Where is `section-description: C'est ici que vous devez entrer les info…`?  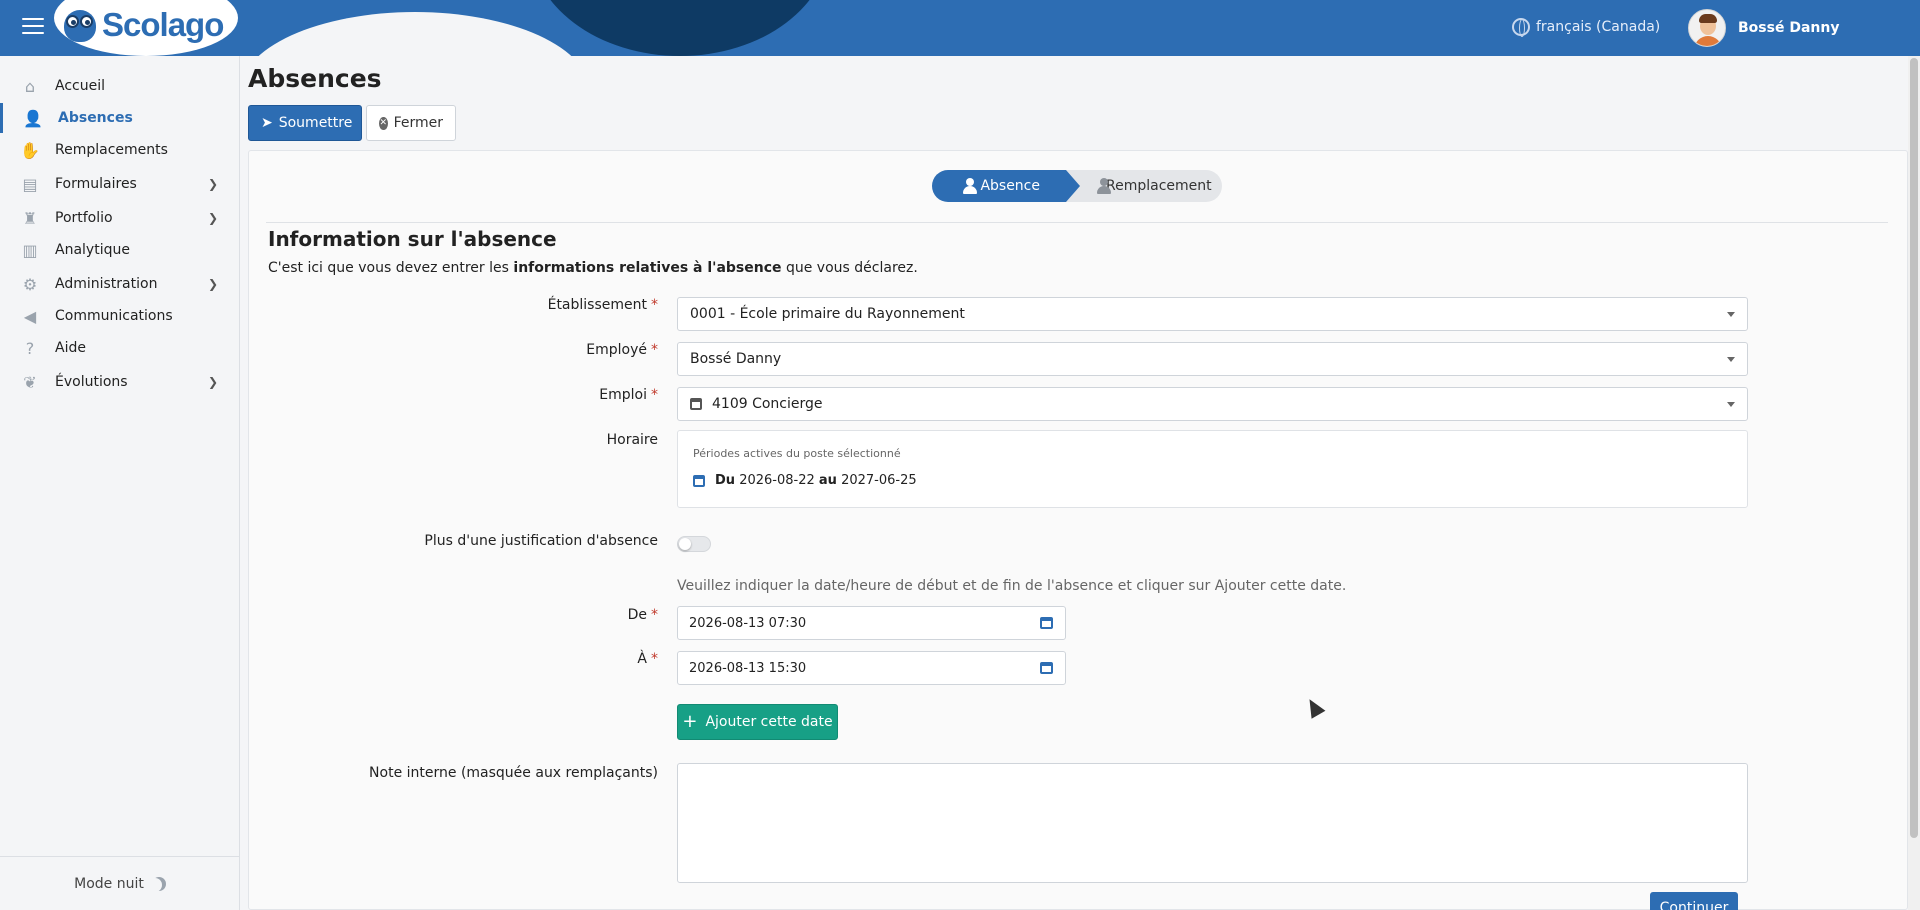 section-description: C'est ici que vous devez entrer les info… is located at coordinates (593, 268).